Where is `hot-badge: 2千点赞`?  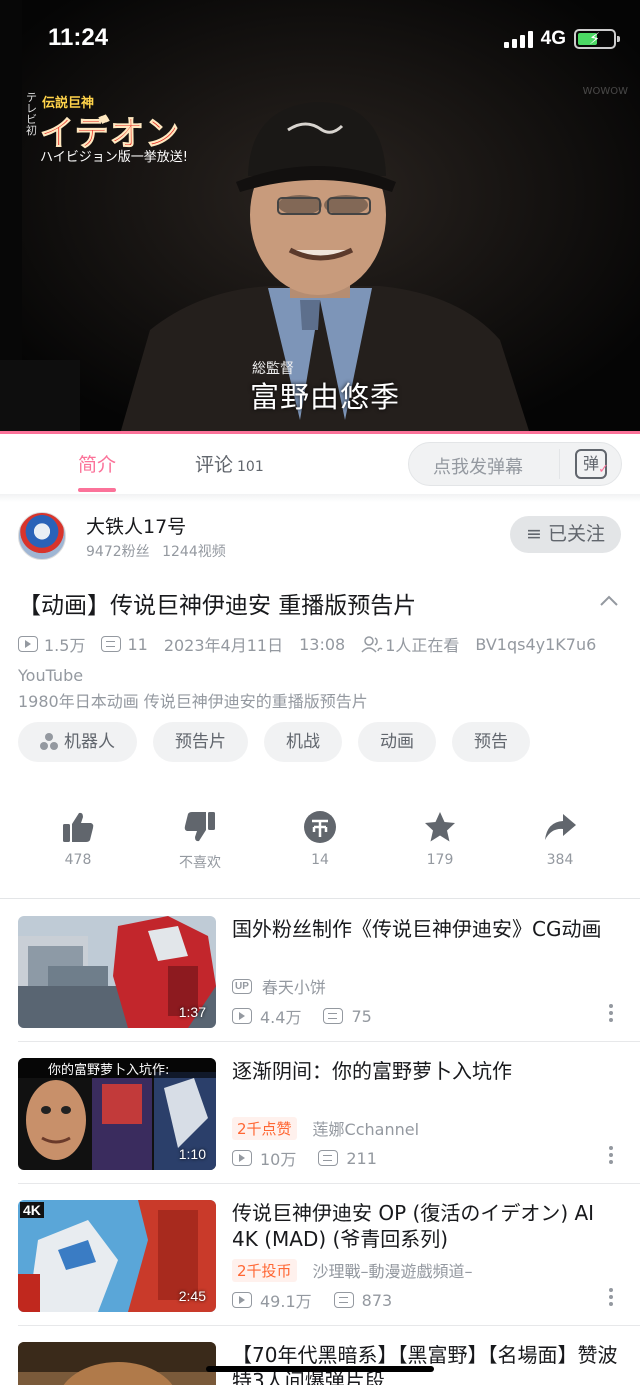 hot-badge: 2千点赞 is located at coordinates (264, 1128).